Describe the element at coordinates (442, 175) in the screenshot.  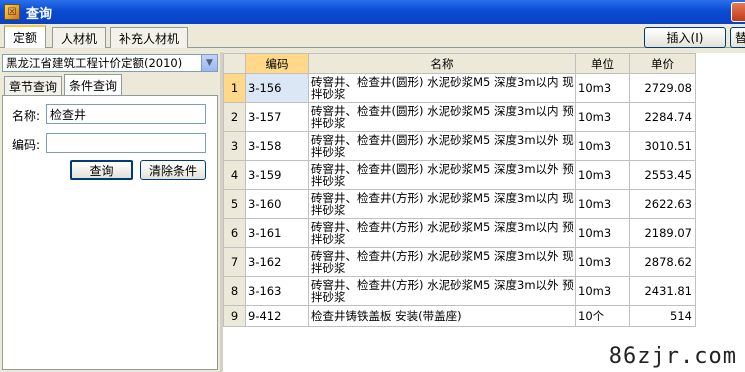
I see `name-cell: 砖窨井、检查井(圆形) 水泥砂浆M5 深度3m以外 预拌砂浆` at that location.